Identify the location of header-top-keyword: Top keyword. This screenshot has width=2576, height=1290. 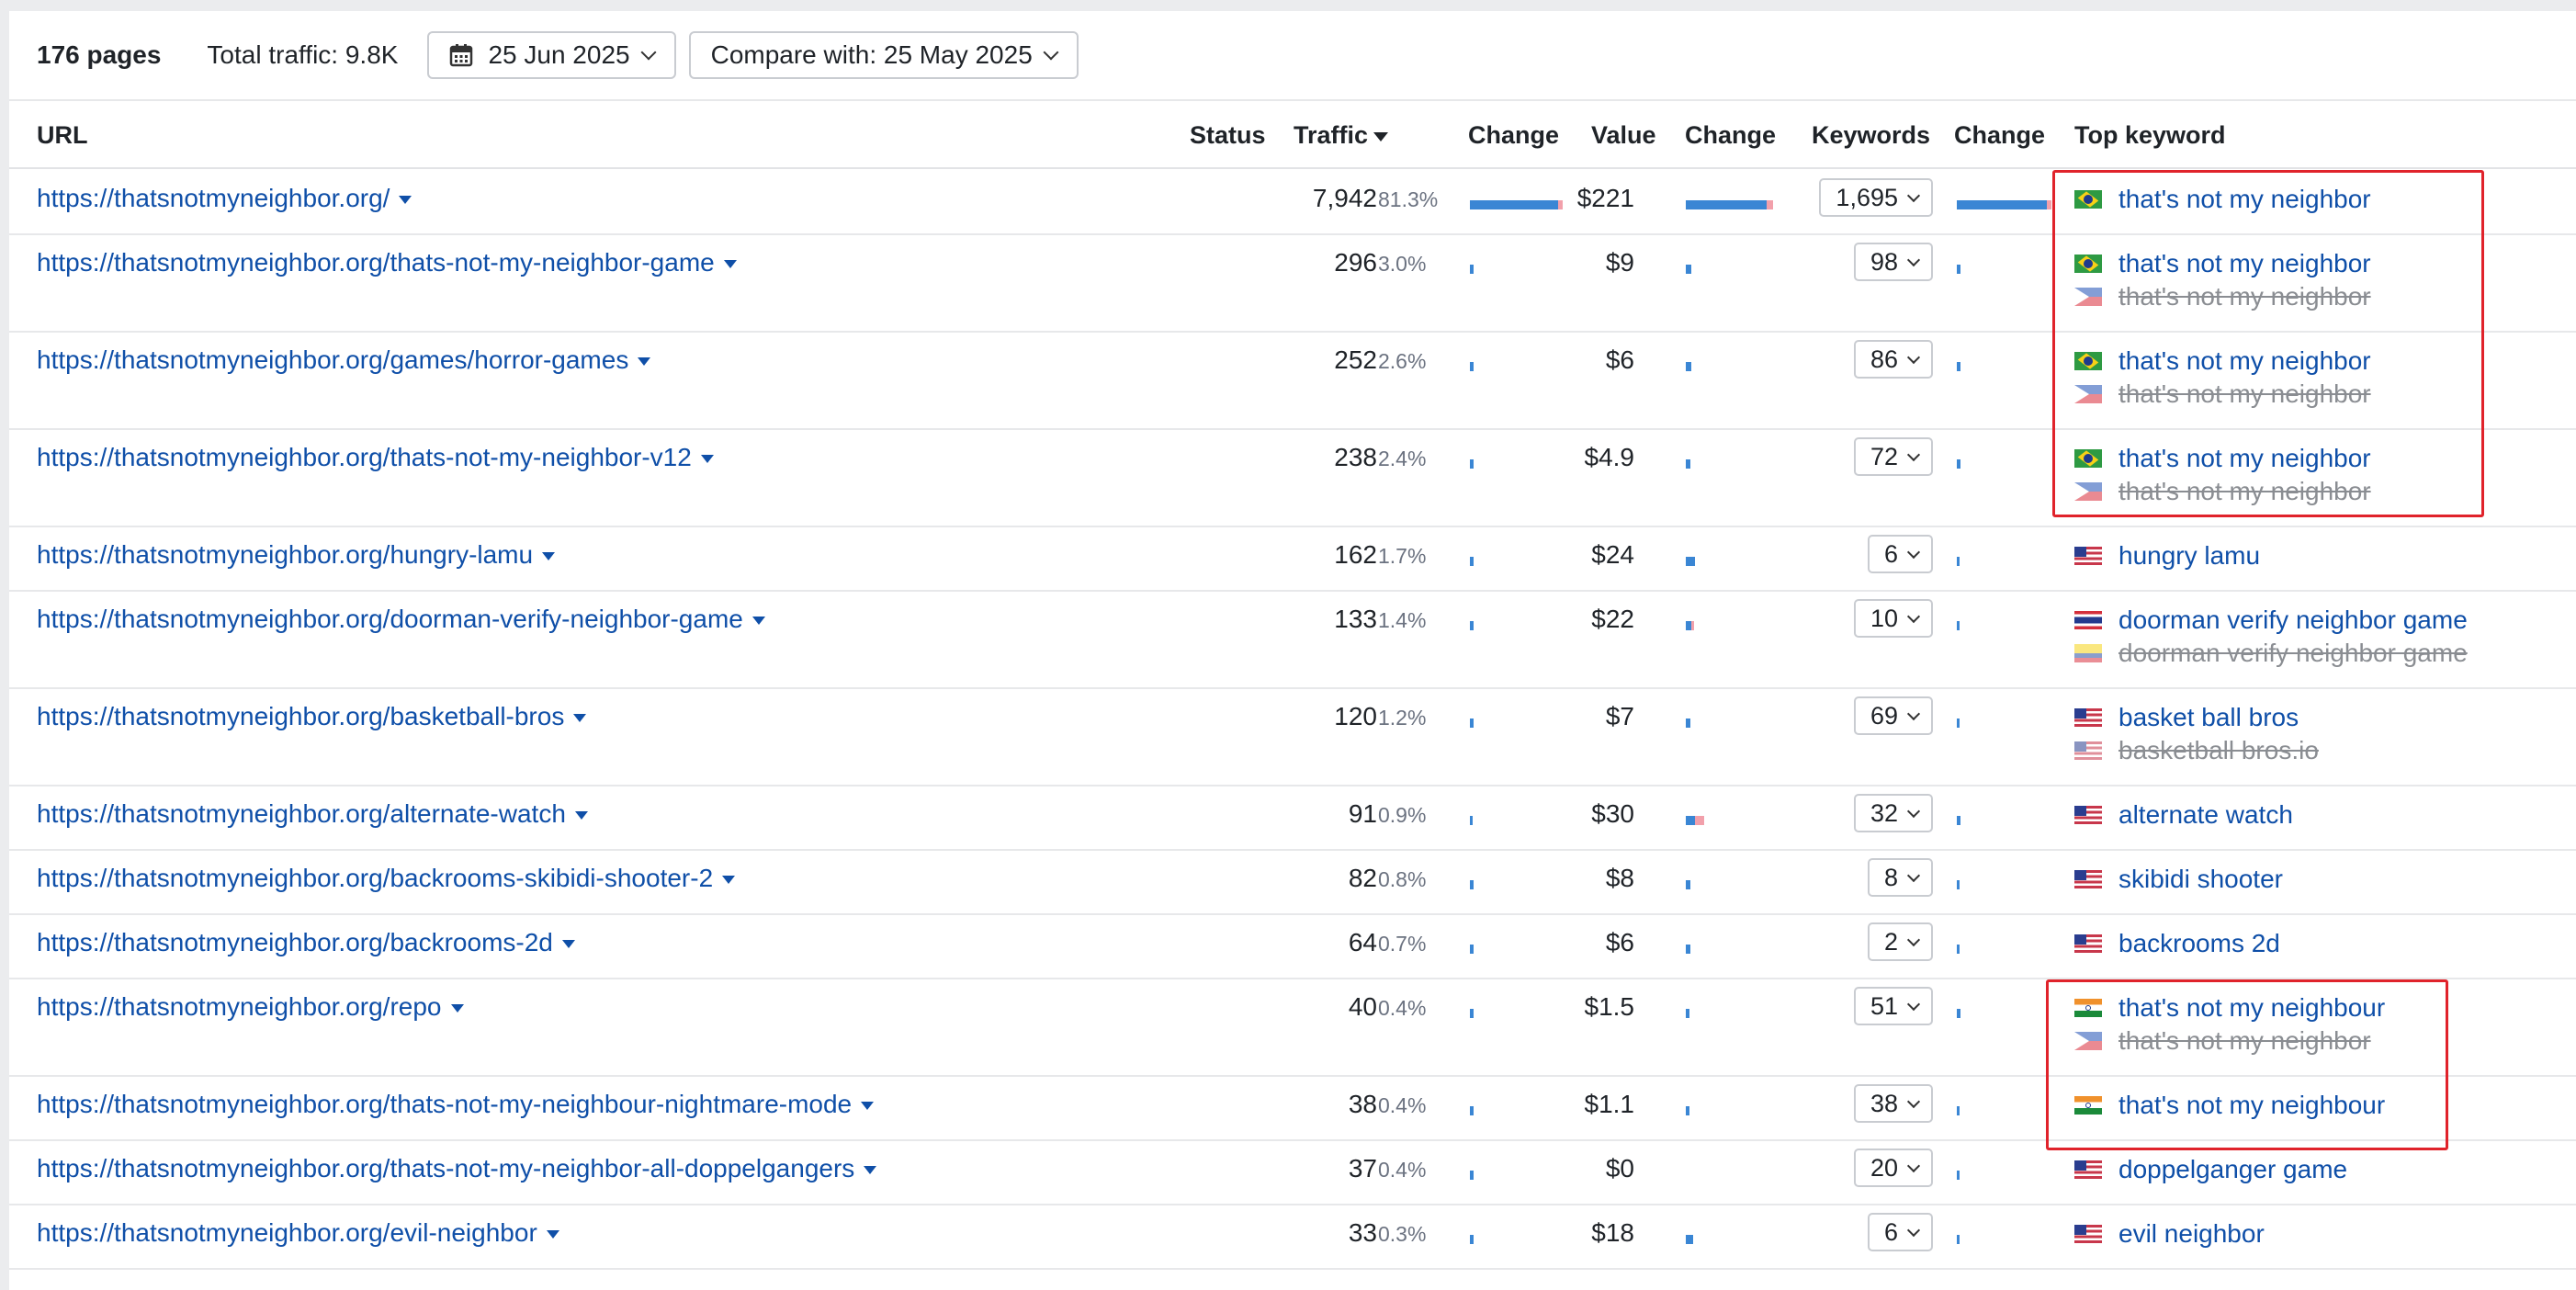
(2150, 135).